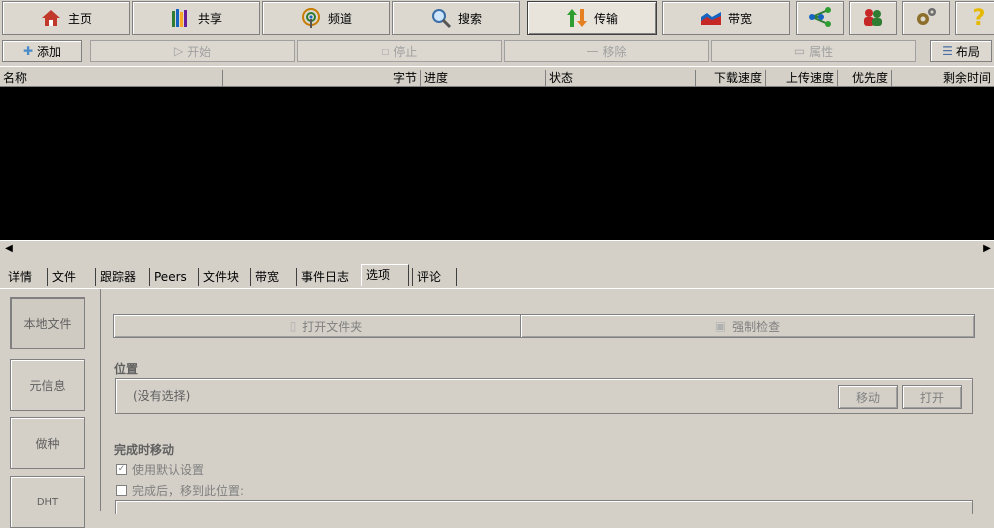 Image resolution: width=994 pixels, height=528 pixels. I want to click on force-check-label: 强制检查, so click(756, 326).